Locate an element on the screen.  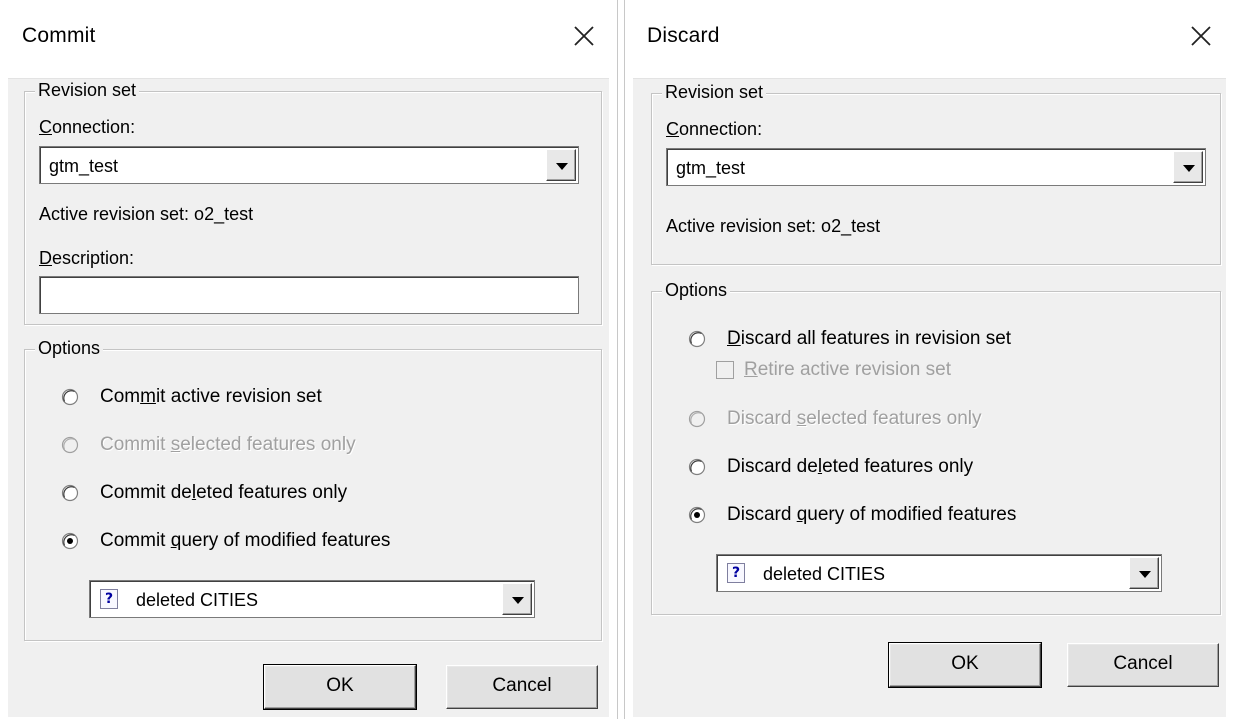
commit-connection-dropdown-button is located at coordinates (561, 165).